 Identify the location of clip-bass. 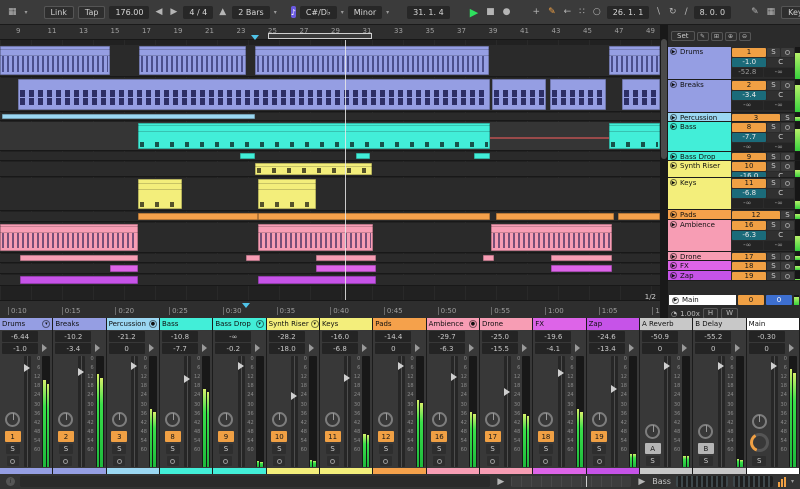
(634, 136).